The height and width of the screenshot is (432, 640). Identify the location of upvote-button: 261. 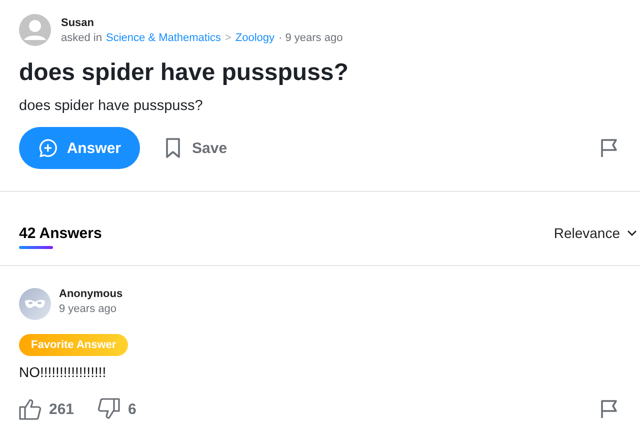
(46, 409).